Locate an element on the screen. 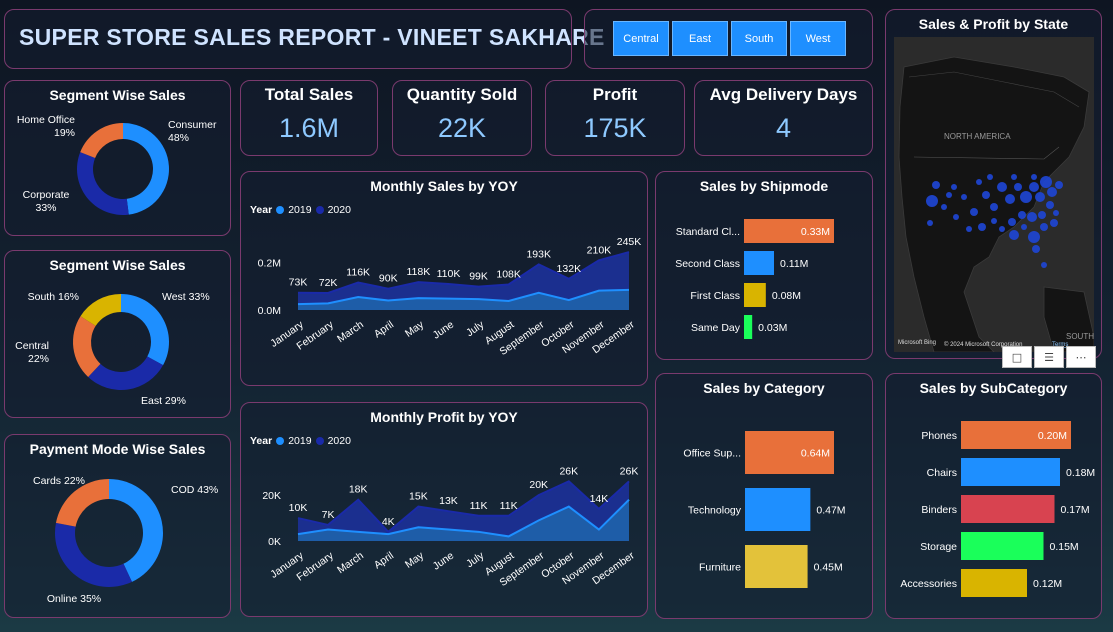  focus-mode-button: □ is located at coordinates (1017, 357).